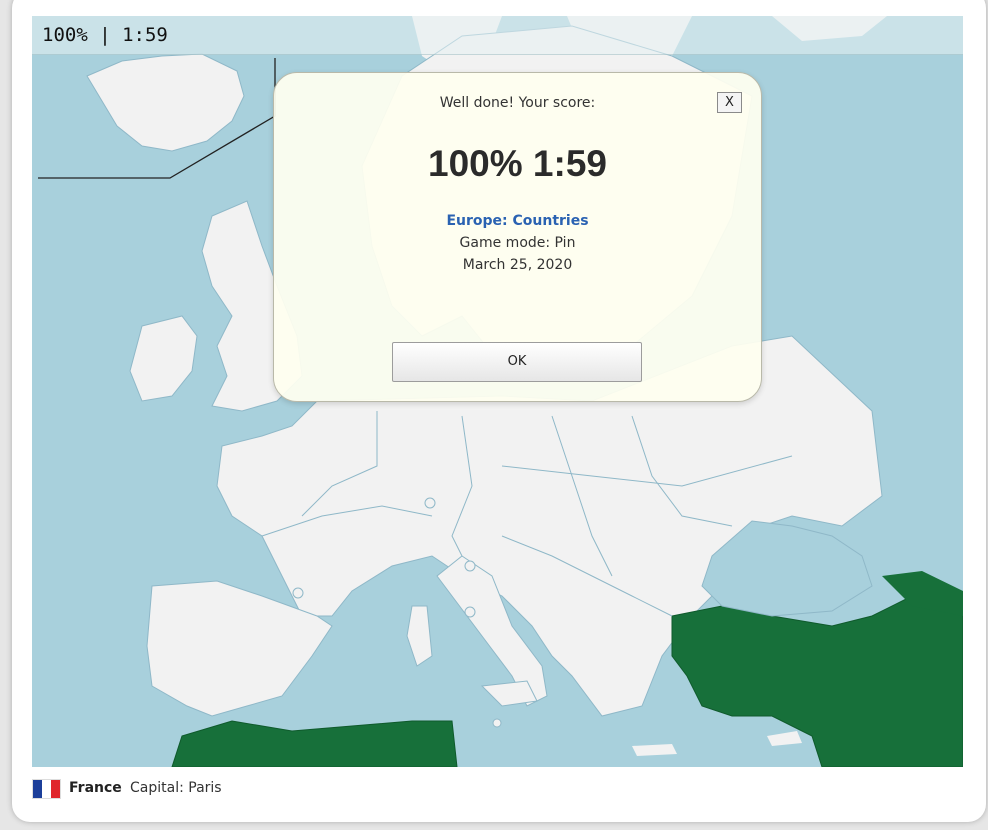 This screenshot has height=830, width=988. Describe the element at coordinates (517, 265) in the screenshot. I see `game-date-text: March 25, 2020` at that location.